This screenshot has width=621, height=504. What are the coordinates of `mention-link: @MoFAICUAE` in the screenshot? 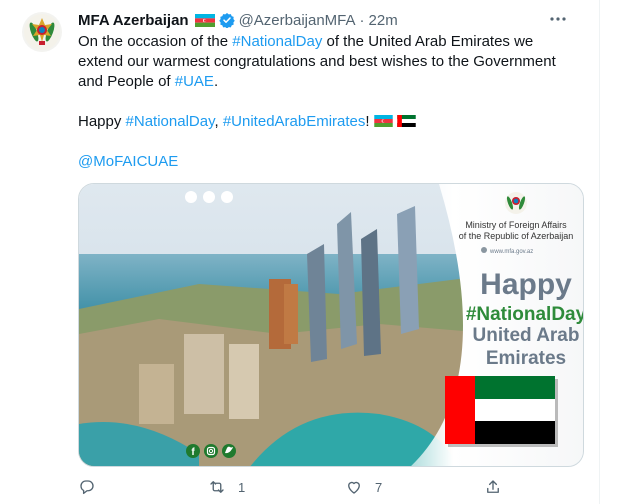 It's located at (128, 161).